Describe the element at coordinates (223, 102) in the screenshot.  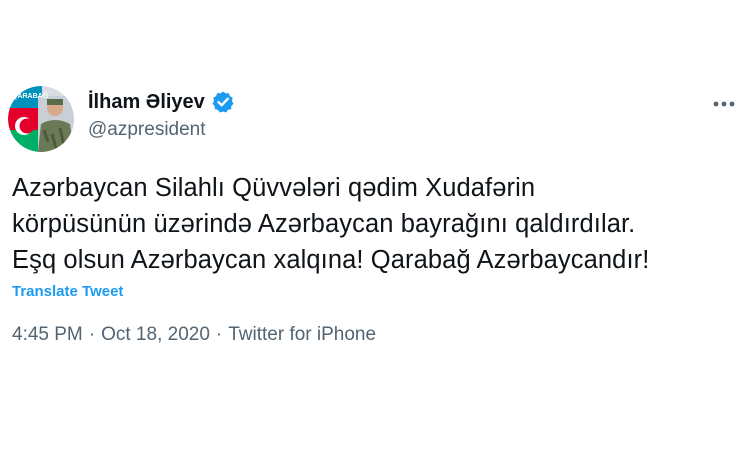
I see `verified-badge-icon` at that location.